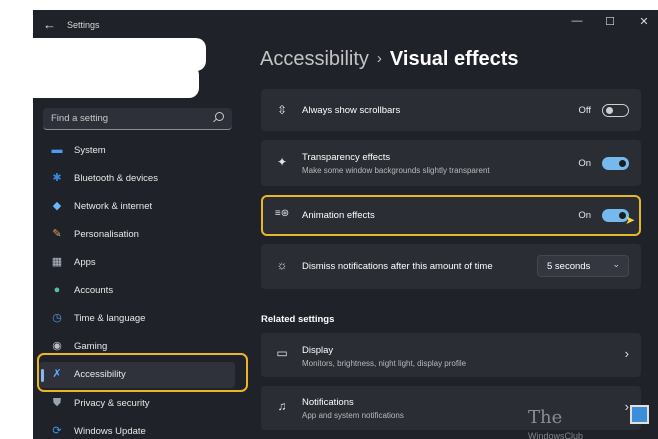  I want to click on sidebar-item-windows-update: ⟳ Windows Update, so click(137, 429).